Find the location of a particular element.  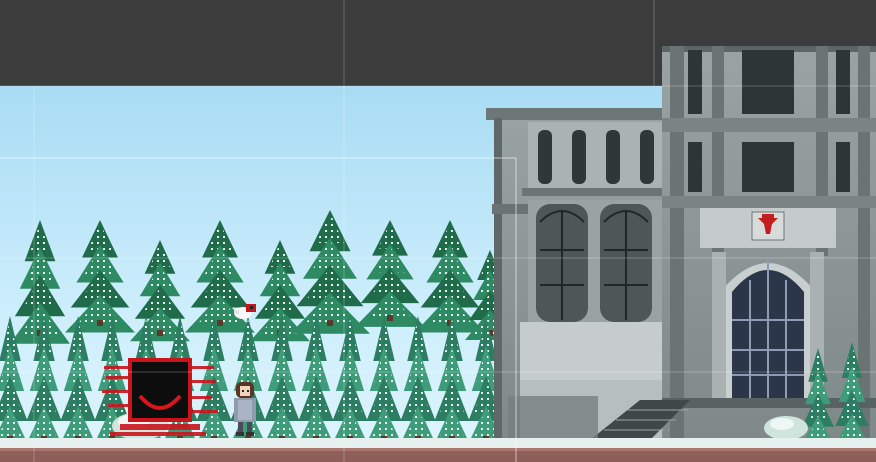

snow-bush-right is located at coordinates (786, 428).